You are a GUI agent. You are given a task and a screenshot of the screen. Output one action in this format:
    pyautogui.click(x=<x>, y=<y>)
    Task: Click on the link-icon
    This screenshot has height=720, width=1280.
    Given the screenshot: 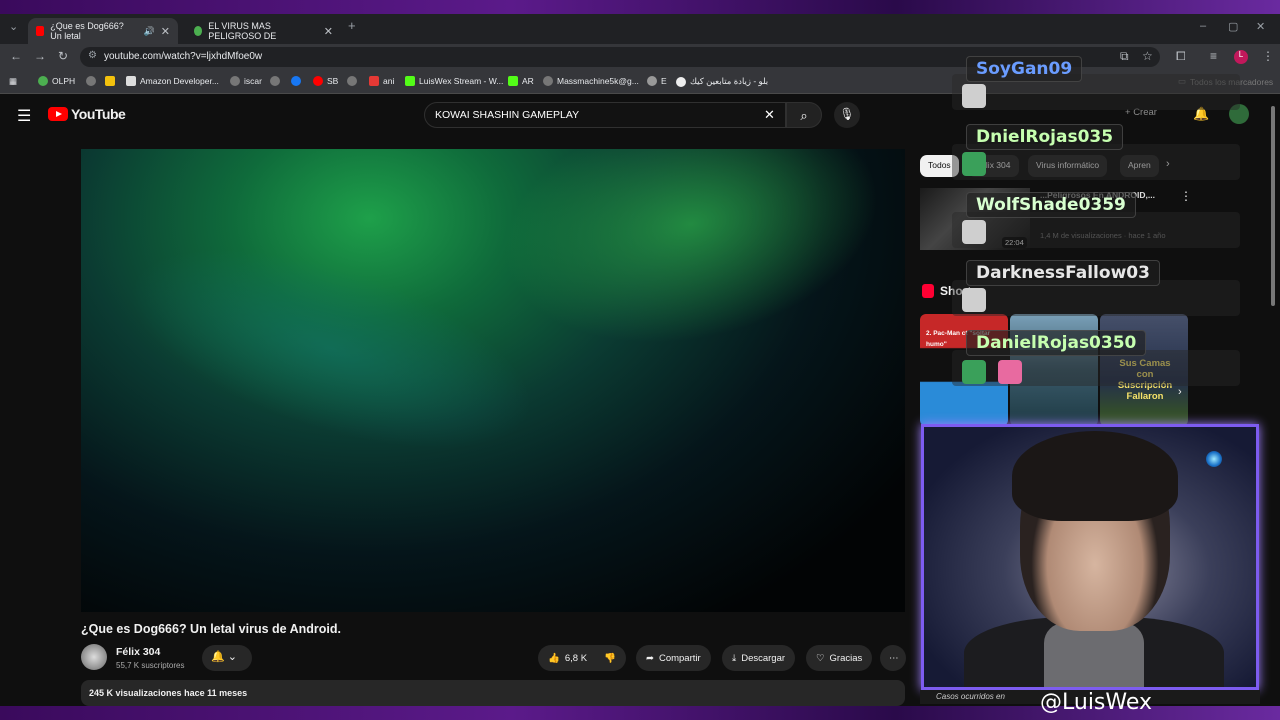 What is the action you would take?
    pyautogui.click(x=652, y=81)
    